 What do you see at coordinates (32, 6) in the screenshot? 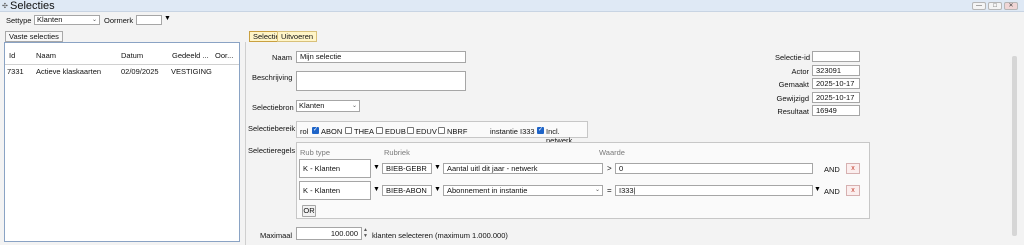
I see `window-title: Selecties` at bounding box center [32, 6].